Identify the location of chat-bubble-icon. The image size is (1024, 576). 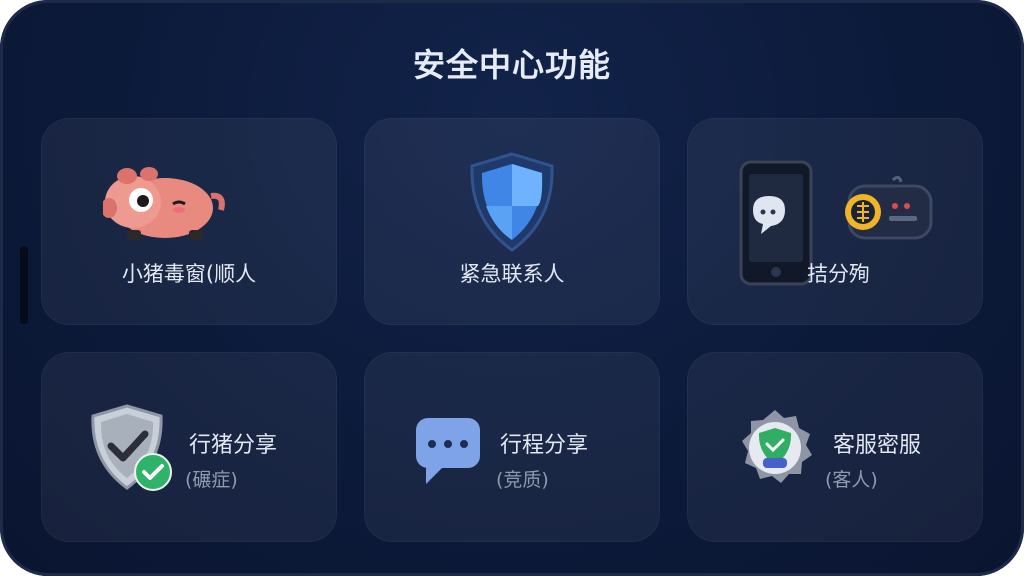
(448, 454).